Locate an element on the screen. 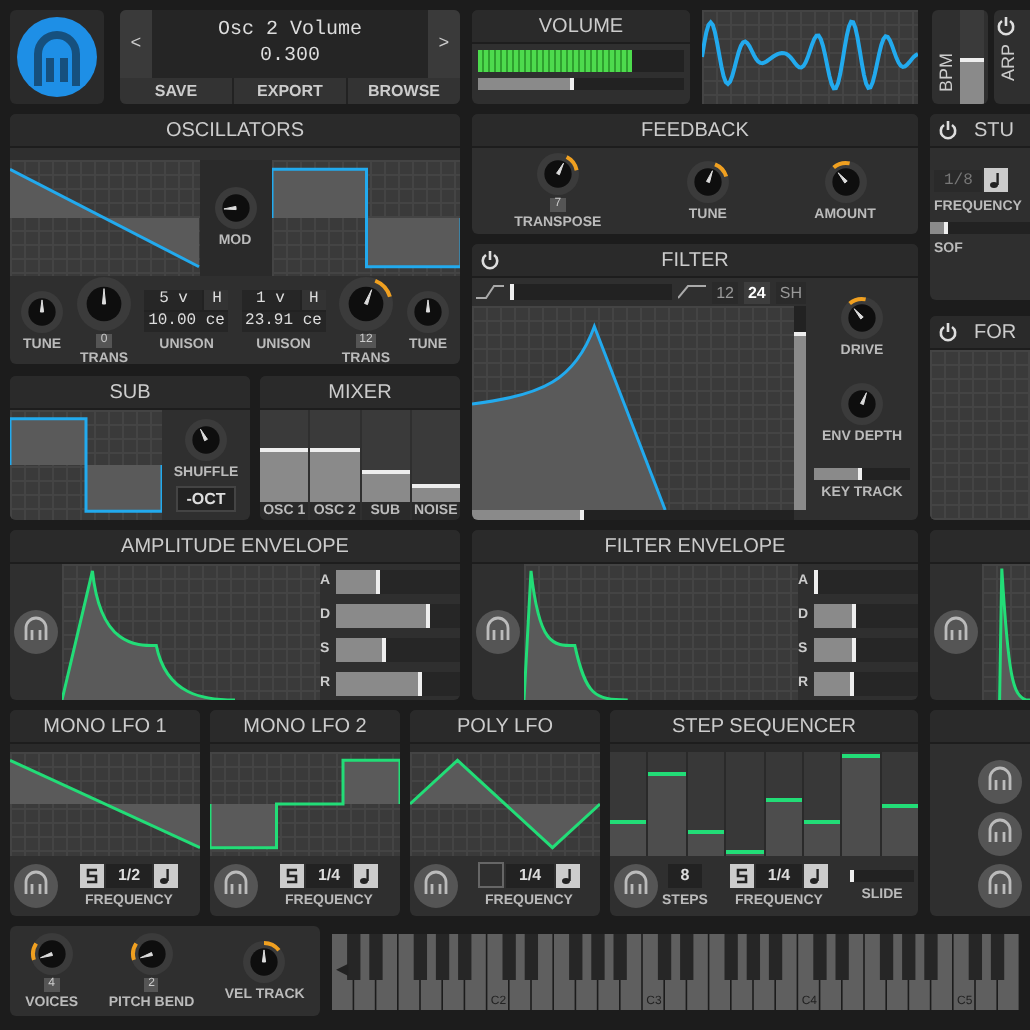  lowpass-icon is located at coordinates (490, 292).